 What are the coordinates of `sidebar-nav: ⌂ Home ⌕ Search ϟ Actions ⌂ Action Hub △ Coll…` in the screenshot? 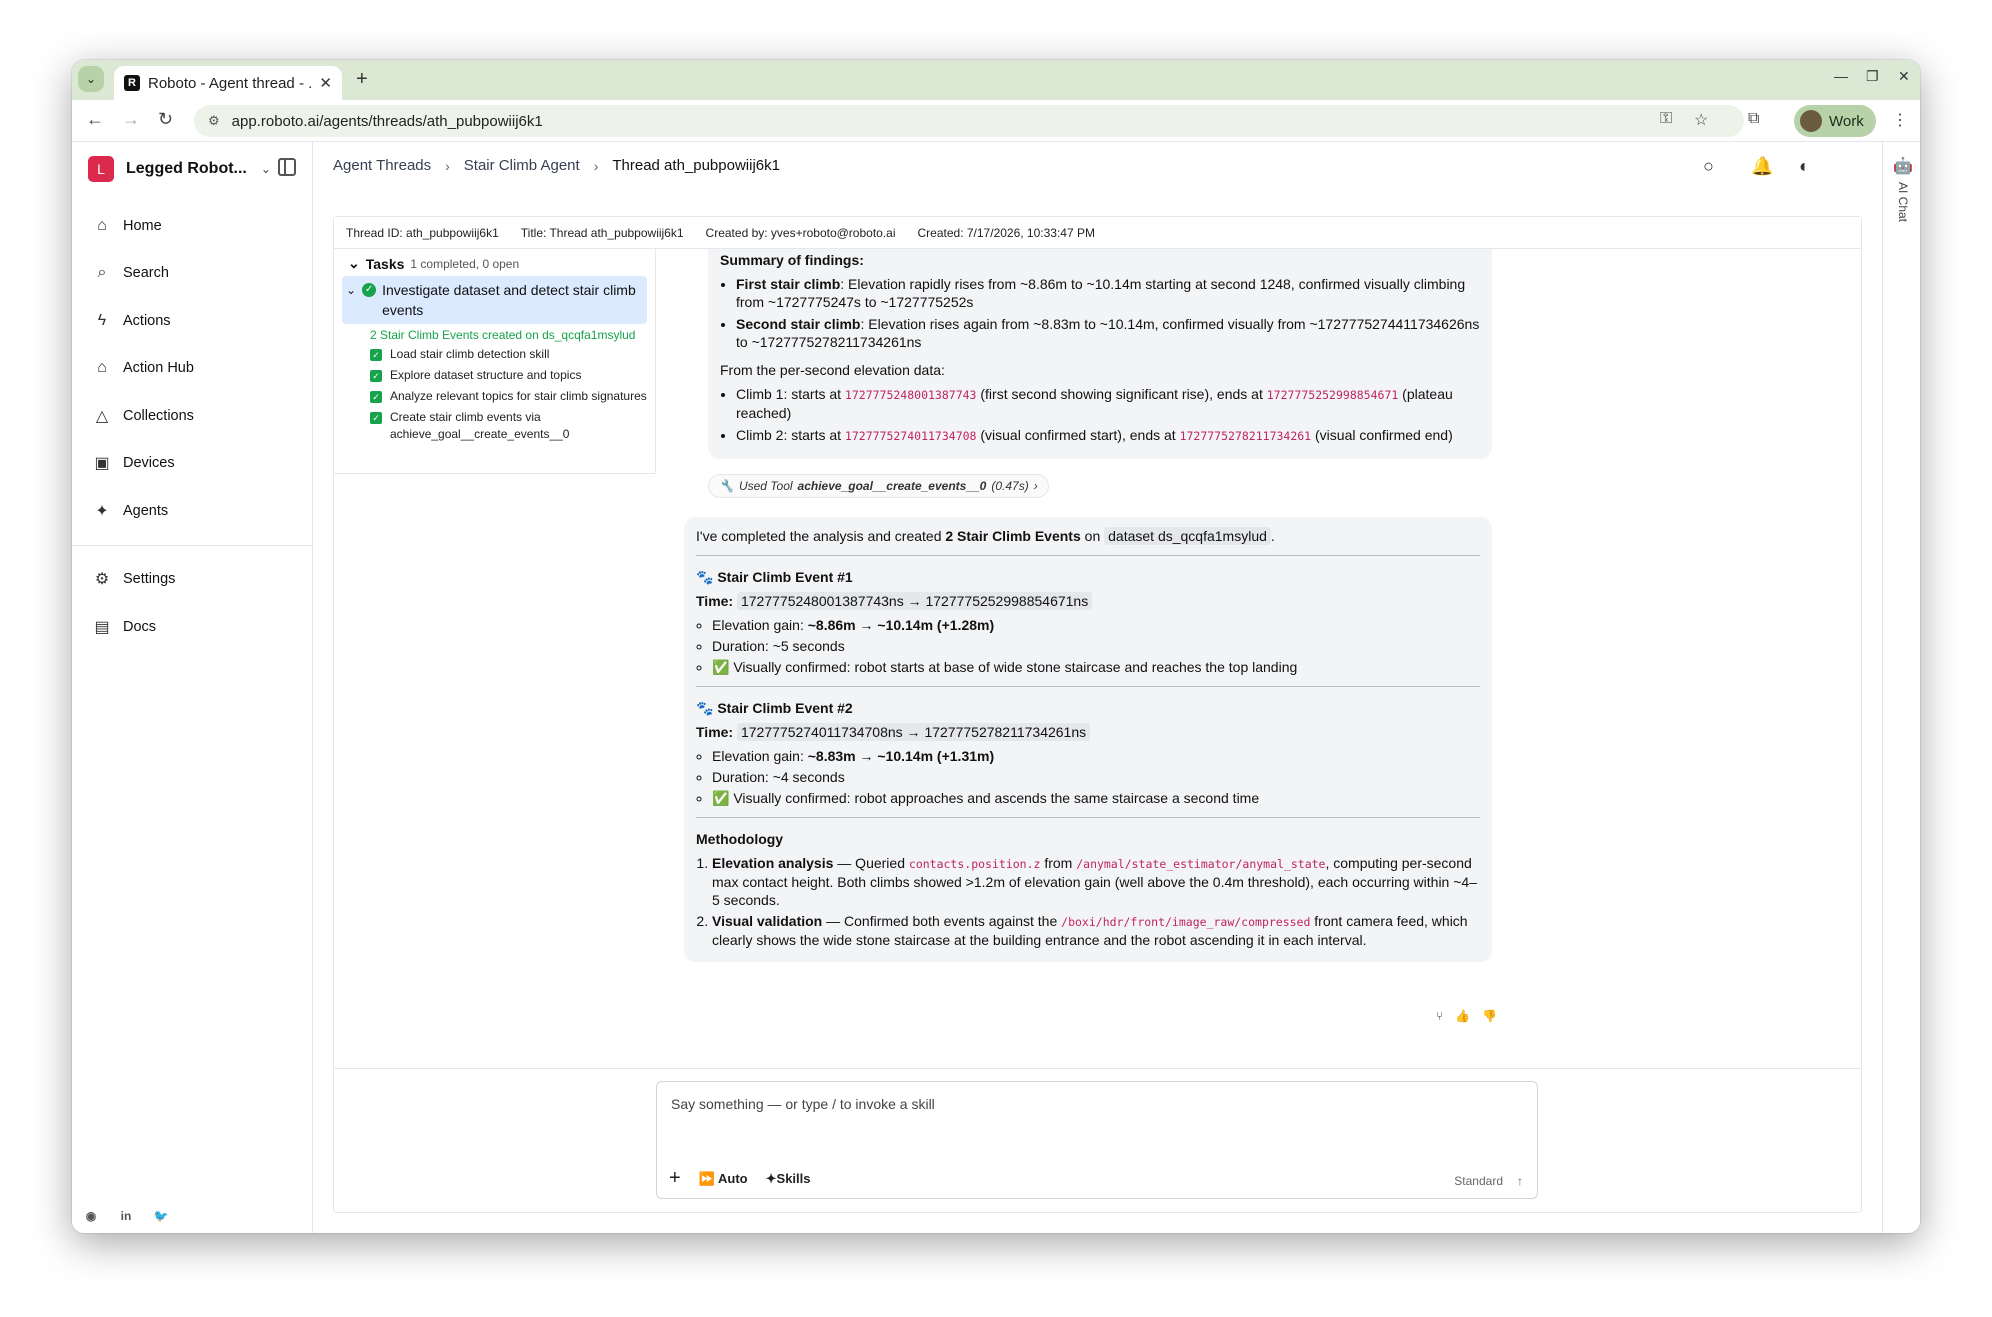 It's located at (192, 426).